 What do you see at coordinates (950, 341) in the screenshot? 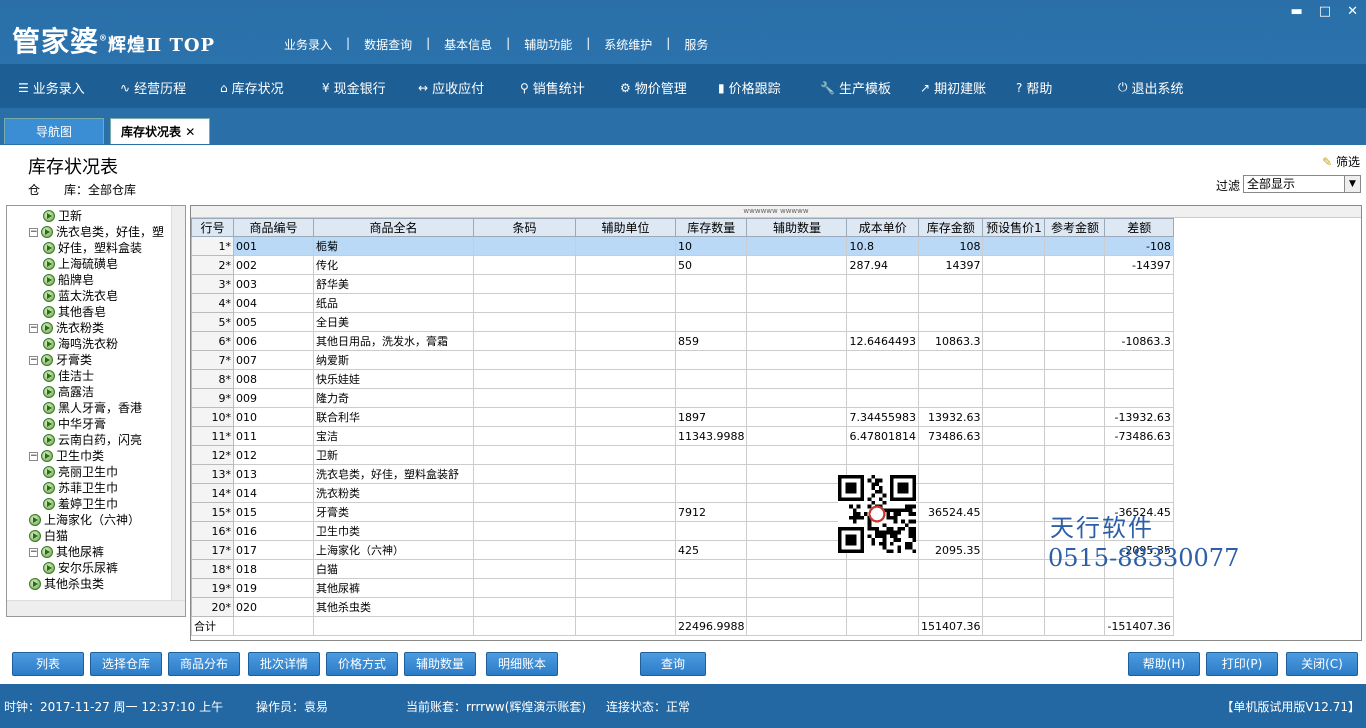
I see `table-cell: 10863.3` at bounding box center [950, 341].